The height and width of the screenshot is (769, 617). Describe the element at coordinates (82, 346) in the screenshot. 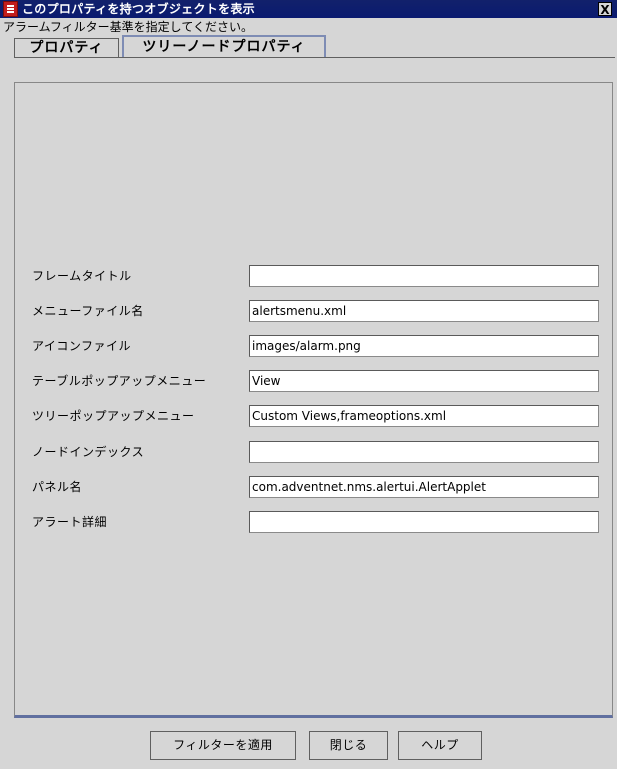

I see `field-label: アイコンファイル` at that location.